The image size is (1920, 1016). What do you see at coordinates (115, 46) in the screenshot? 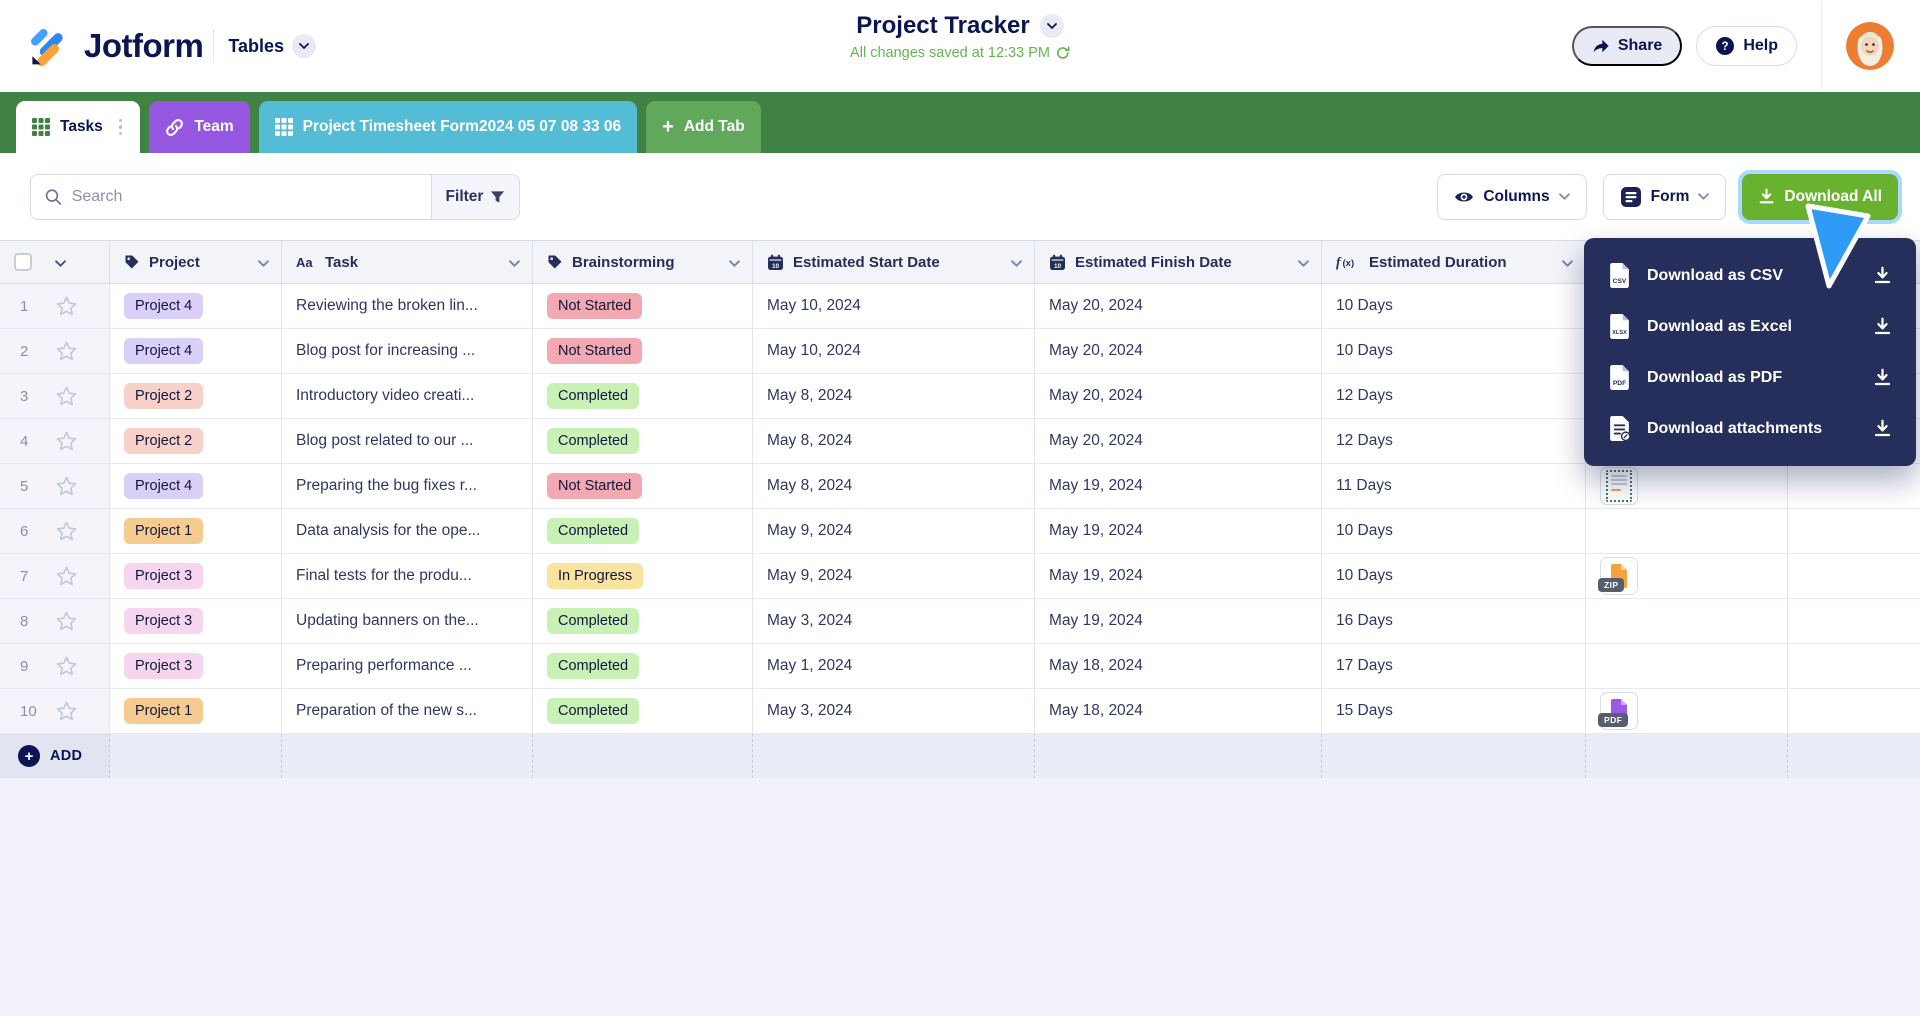
I see `jotform-logo: Jotform` at bounding box center [115, 46].